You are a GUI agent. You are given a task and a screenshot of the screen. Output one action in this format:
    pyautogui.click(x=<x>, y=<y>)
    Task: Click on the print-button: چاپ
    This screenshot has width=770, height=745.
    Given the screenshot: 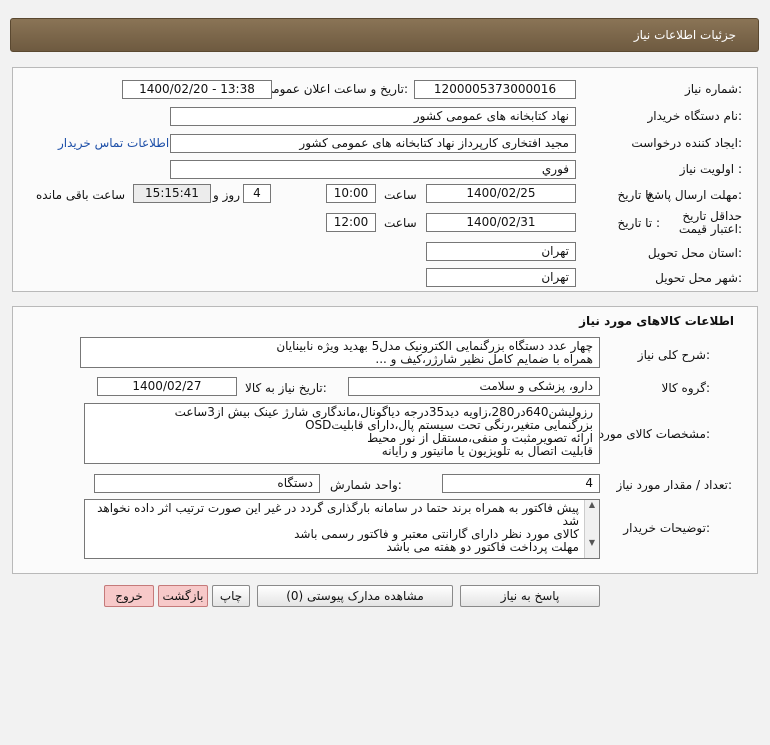 What is the action you would take?
    pyautogui.click(x=231, y=596)
    